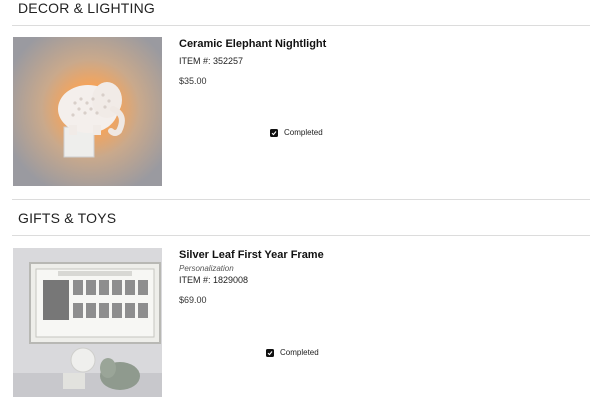 This screenshot has height=407, width=595. Describe the element at coordinates (67, 218) in the screenshot. I see `section-title-gifts-toys: GIFTS & TOYS` at that location.